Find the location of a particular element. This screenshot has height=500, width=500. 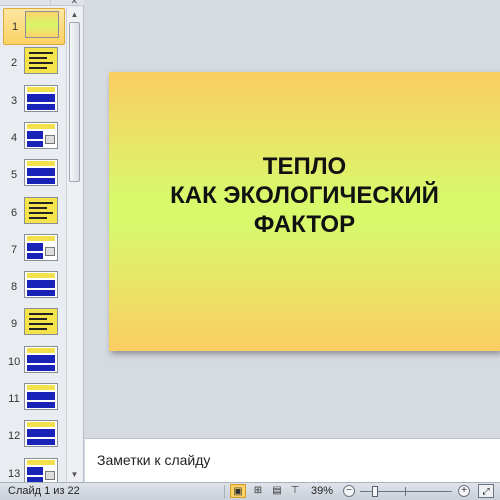

slide-number: 6 is located at coordinates (14, 212).